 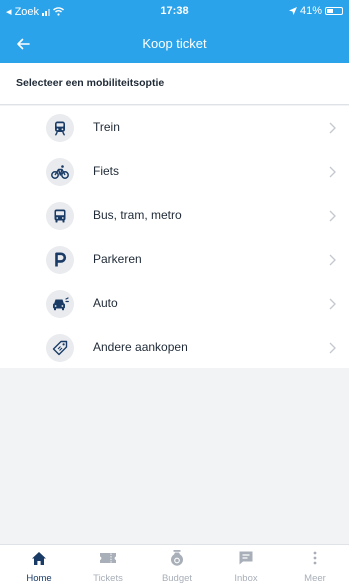 I want to click on tab-label: Inbox, so click(x=246, y=578).